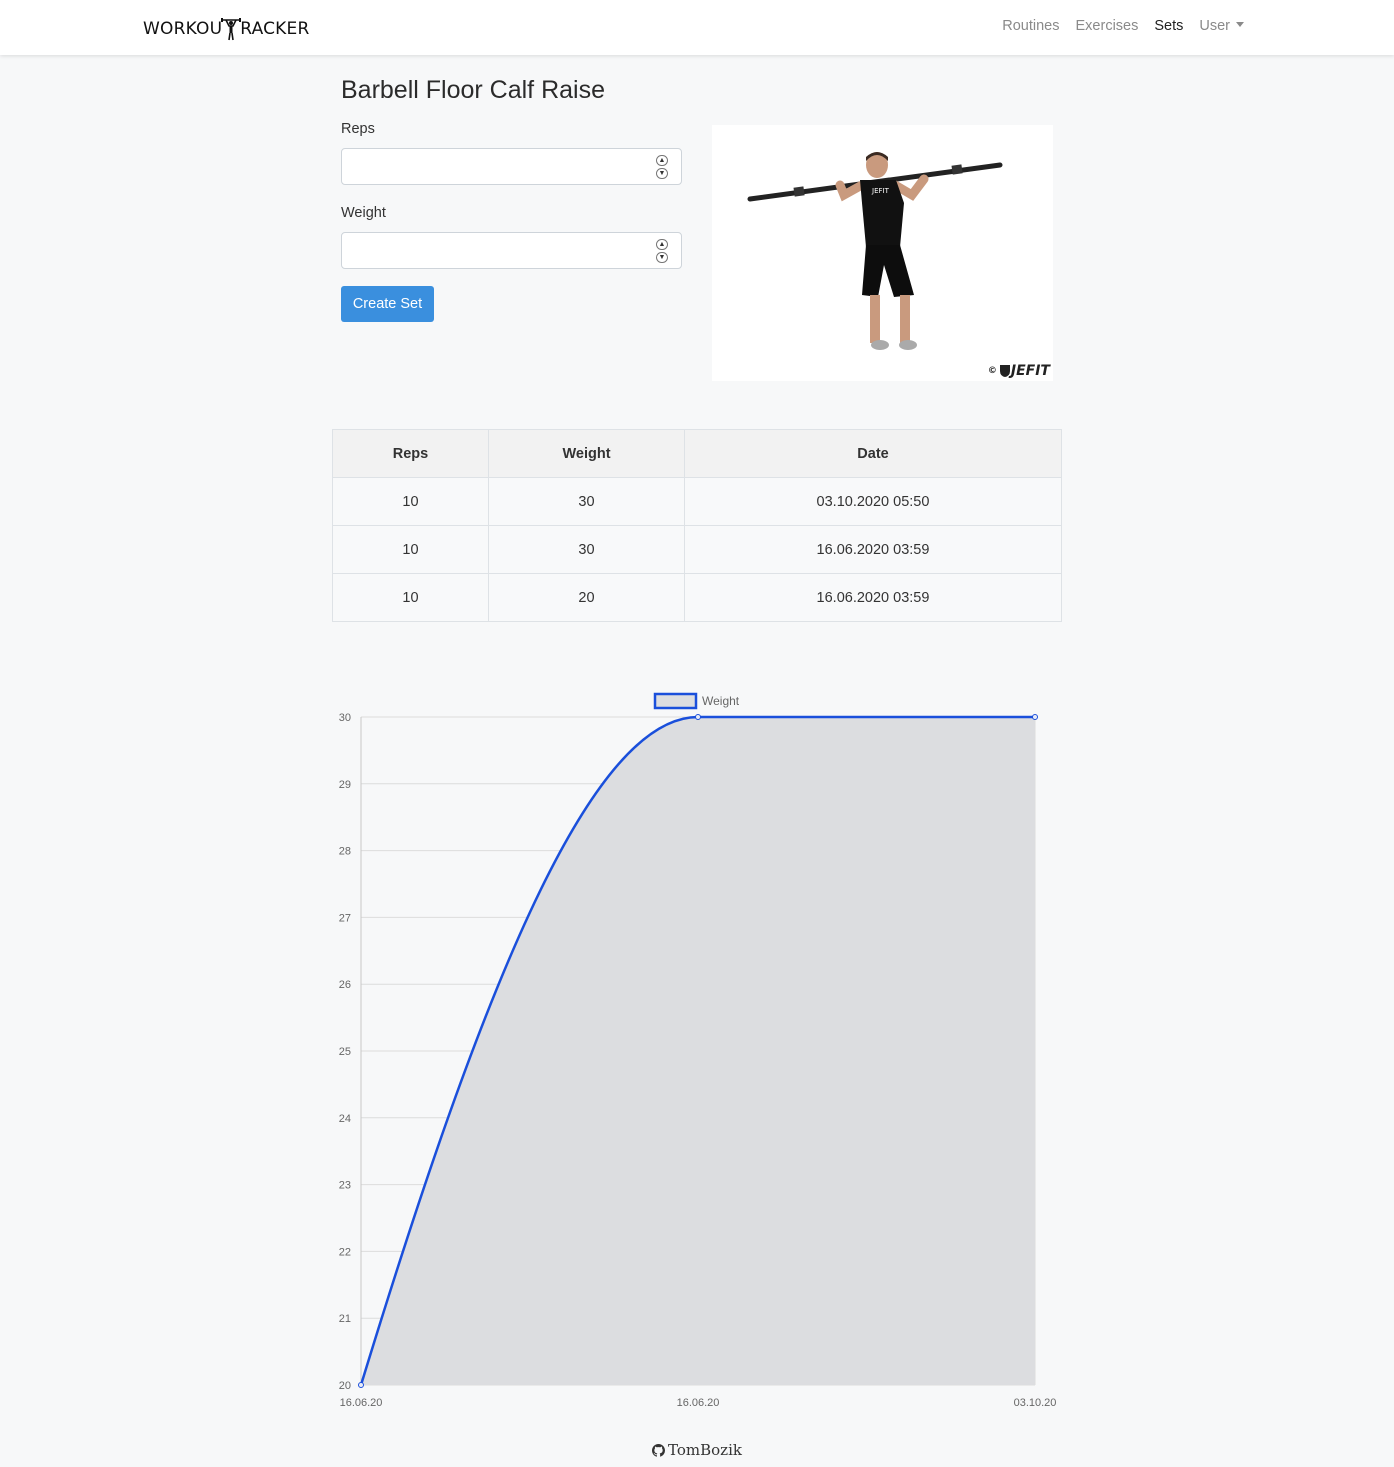 This screenshot has height=1467, width=1394. Describe the element at coordinates (875, 251) in the screenshot. I see `exercise-illustration: JEFIT` at that location.